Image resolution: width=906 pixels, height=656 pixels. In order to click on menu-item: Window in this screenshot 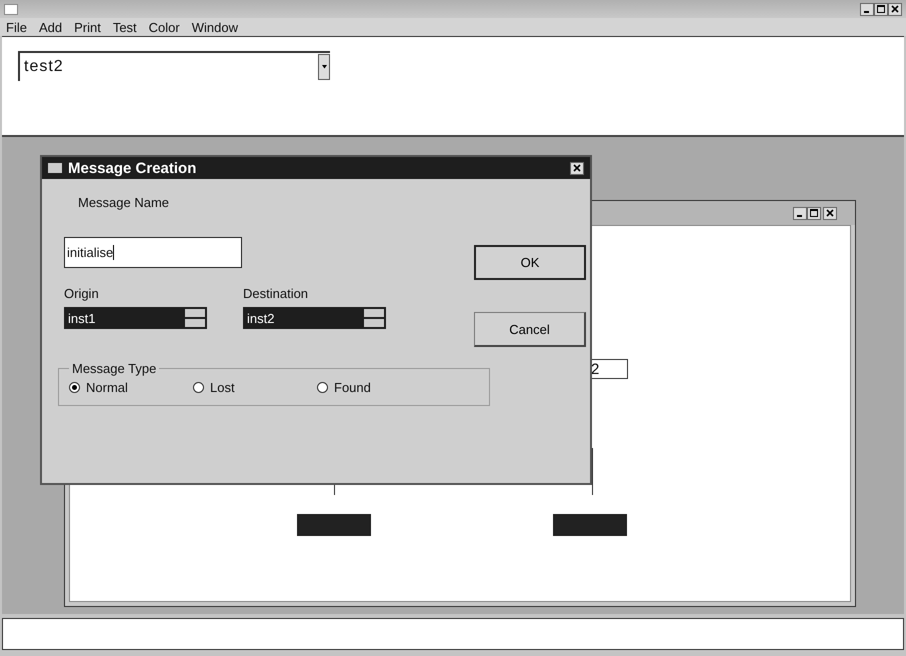, I will do `click(215, 27)`.